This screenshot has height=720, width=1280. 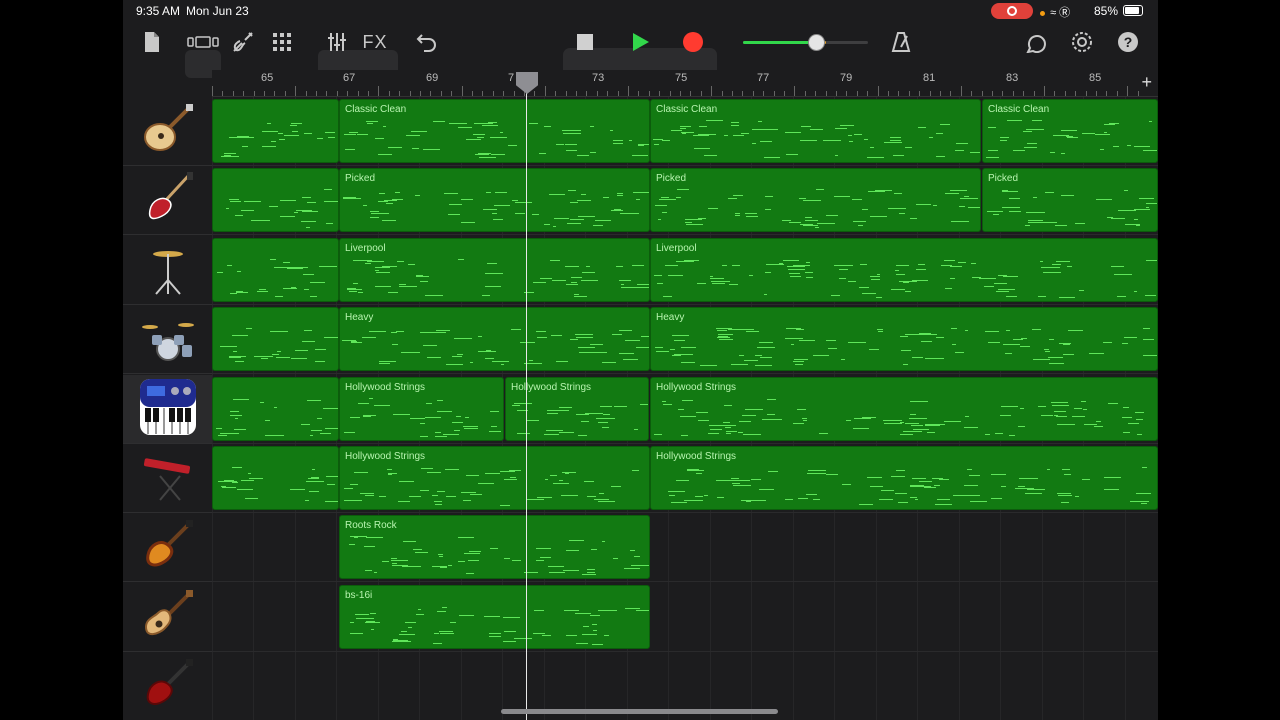 I want to click on play-icon, so click(x=640, y=42).